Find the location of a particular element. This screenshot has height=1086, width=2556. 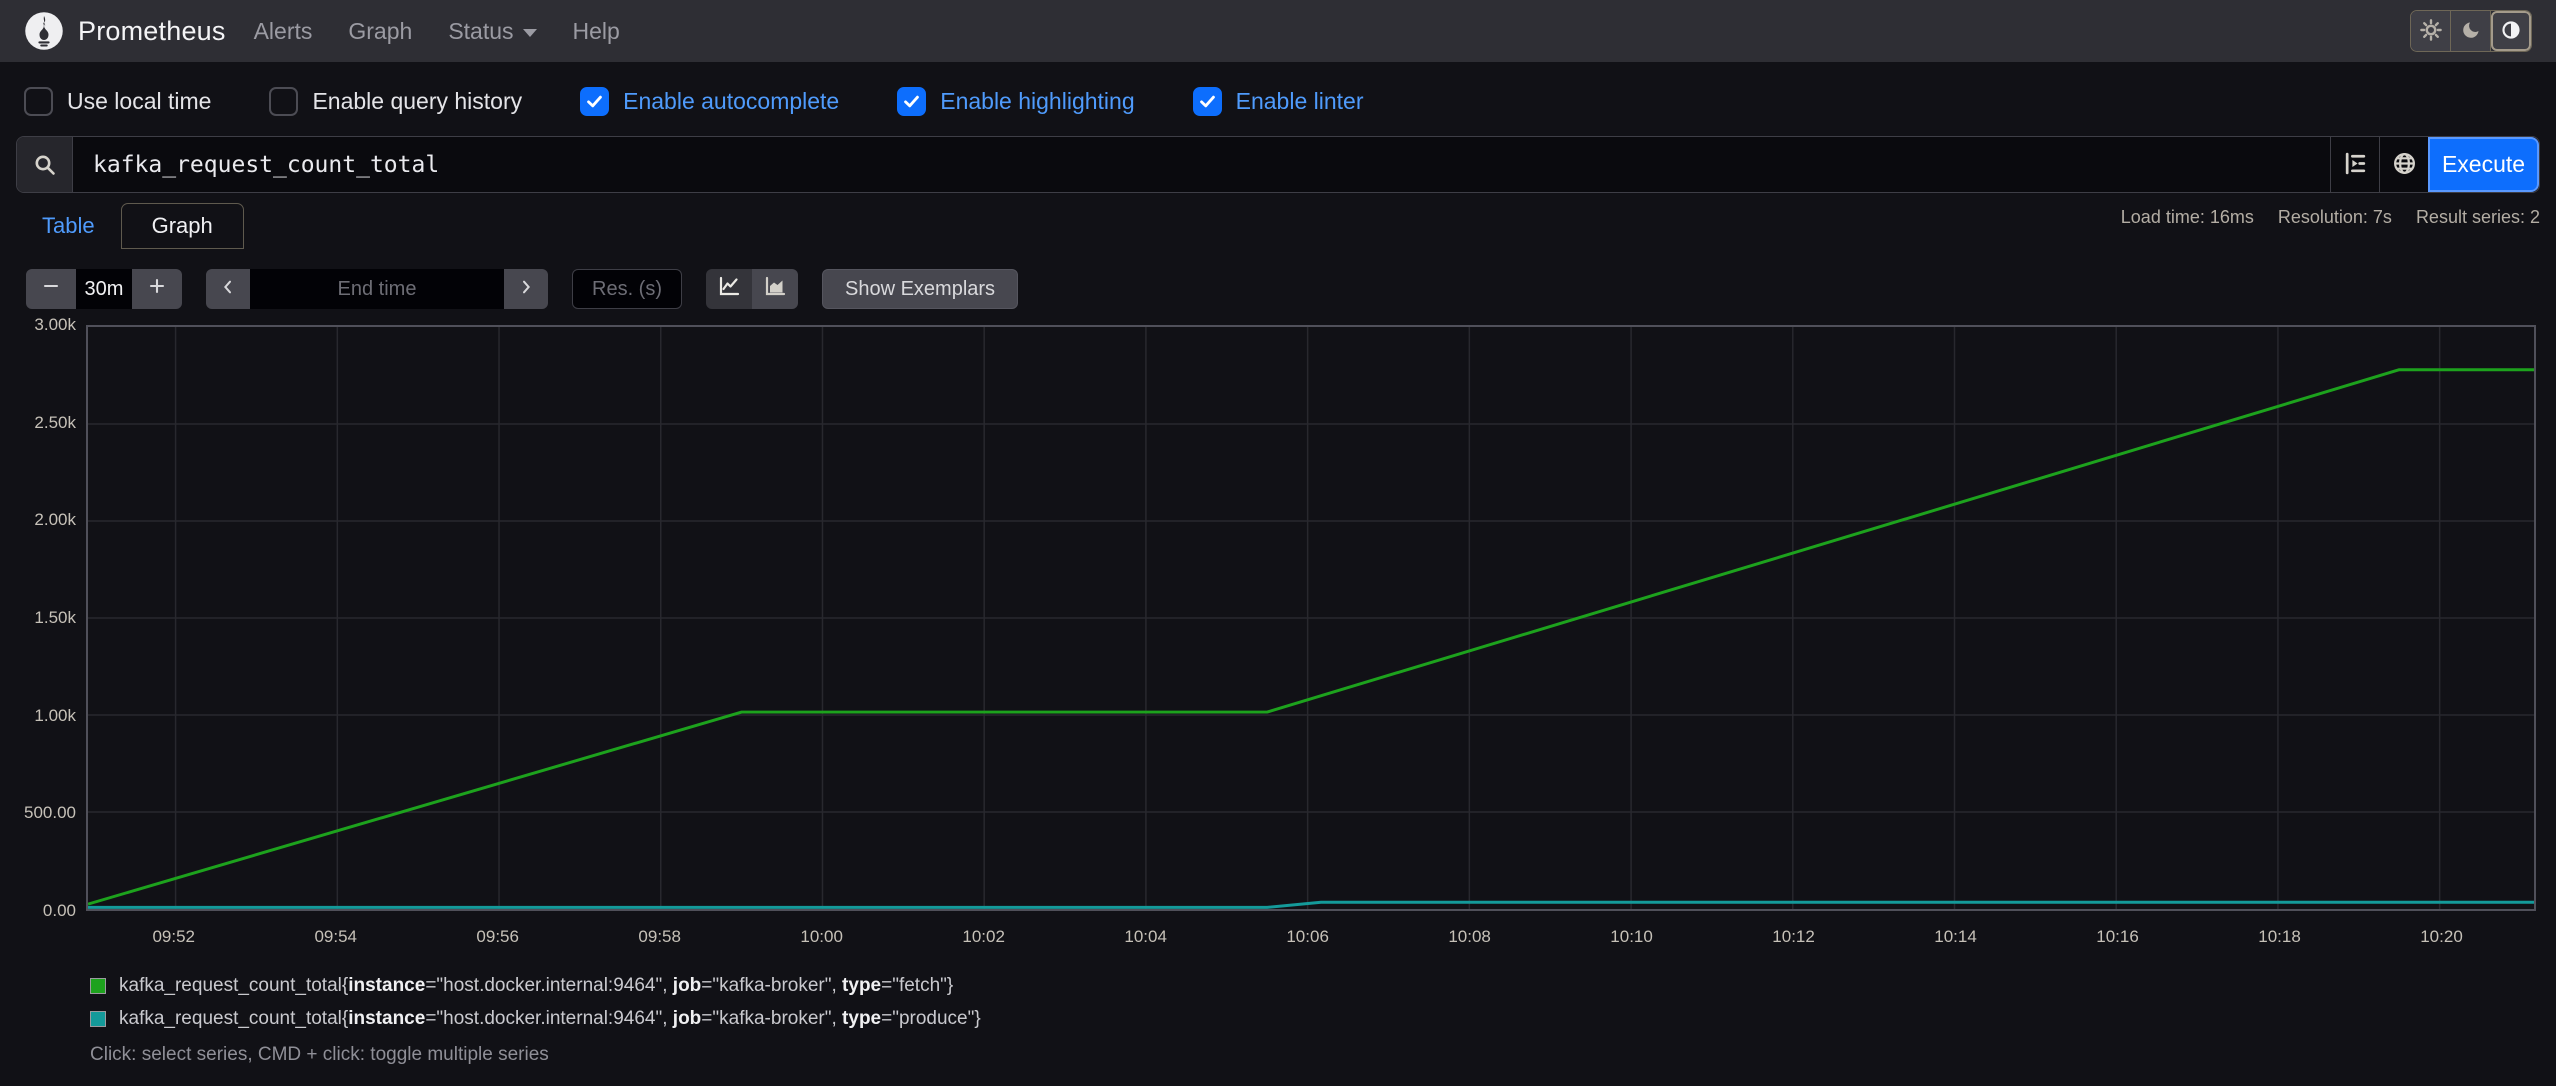

nav-item-status: Status is located at coordinates (492, 31).